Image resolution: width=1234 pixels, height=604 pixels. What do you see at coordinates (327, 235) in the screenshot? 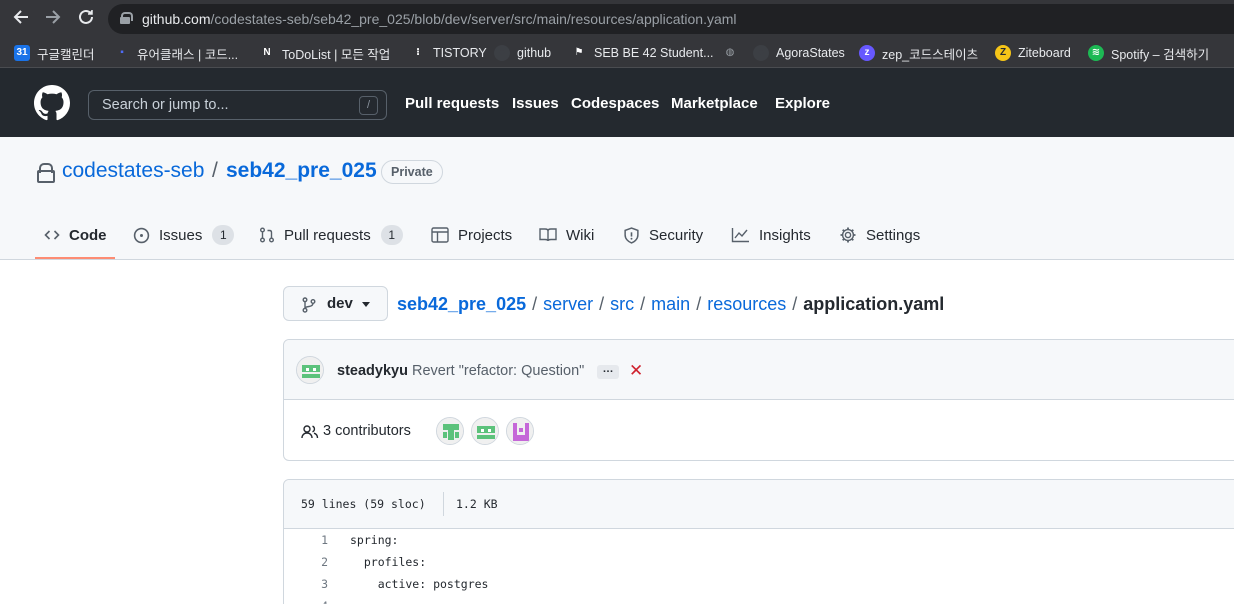
I see `tab-label: Pull requests` at bounding box center [327, 235].